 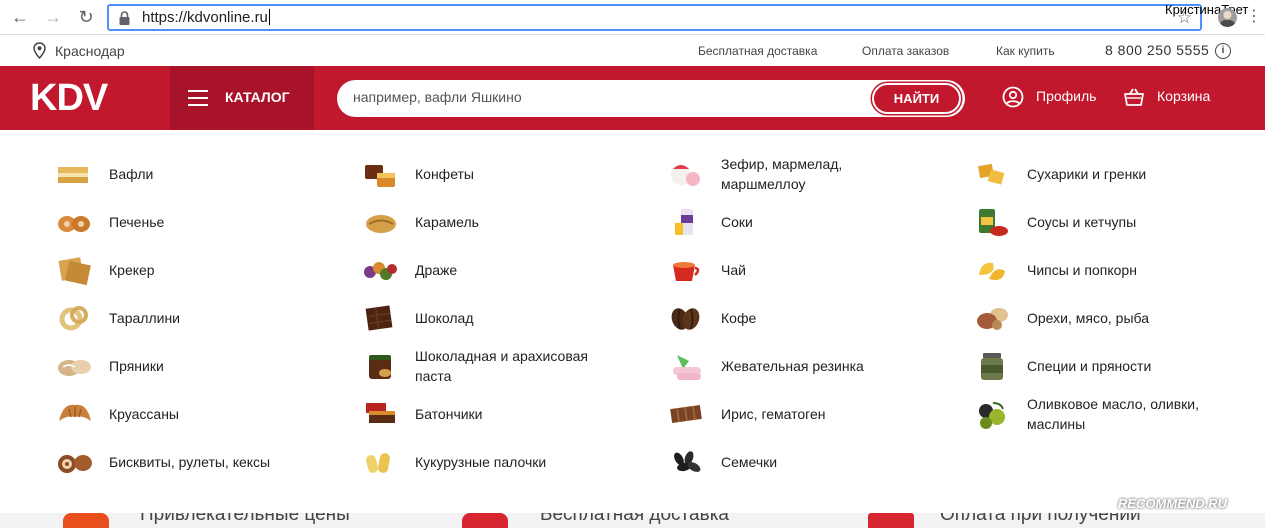 I want to click on catalog-item-label: Пряники, so click(x=136, y=366).